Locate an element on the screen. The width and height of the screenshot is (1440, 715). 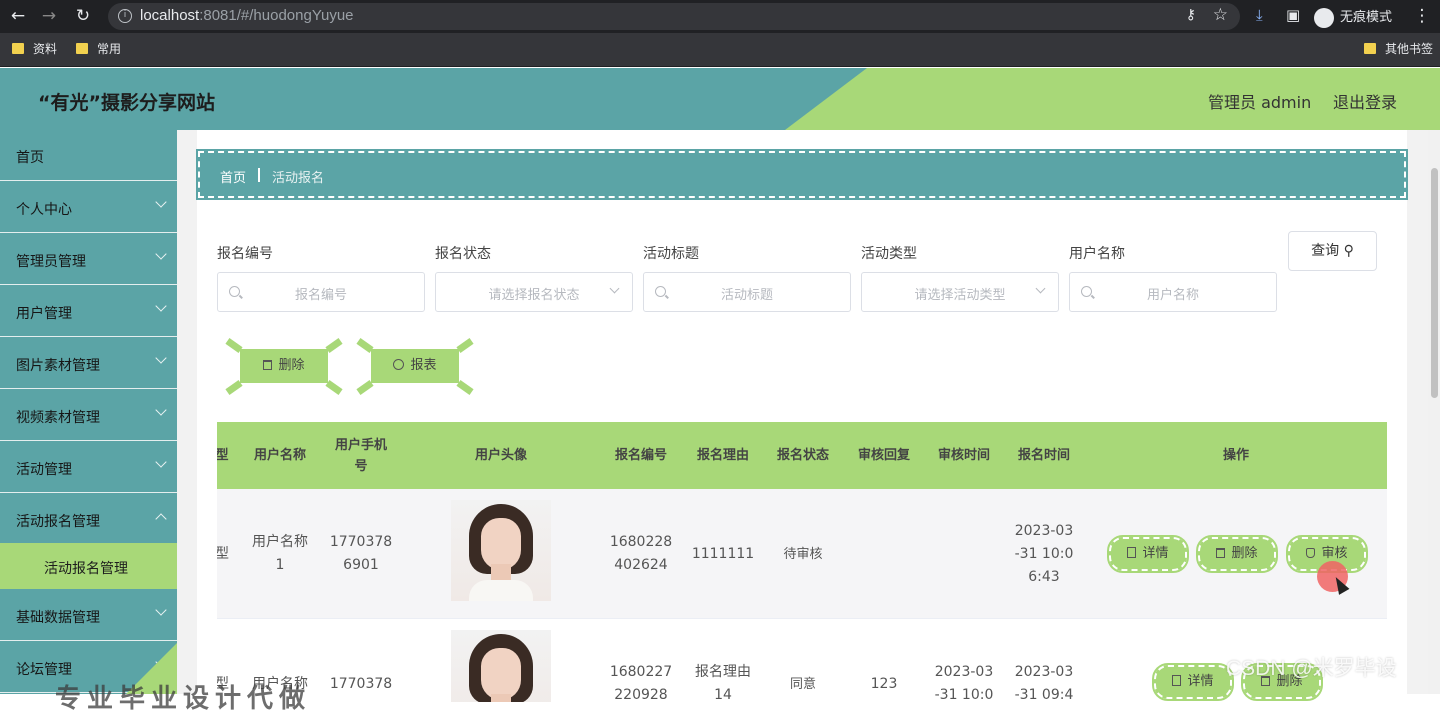
sidebar-item-label: 活动报名管理 is located at coordinates (58, 522).